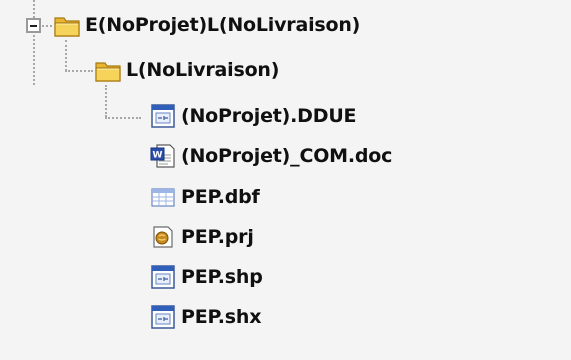  I want to click on tree-file-item: PEP.prj, so click(202, 237).